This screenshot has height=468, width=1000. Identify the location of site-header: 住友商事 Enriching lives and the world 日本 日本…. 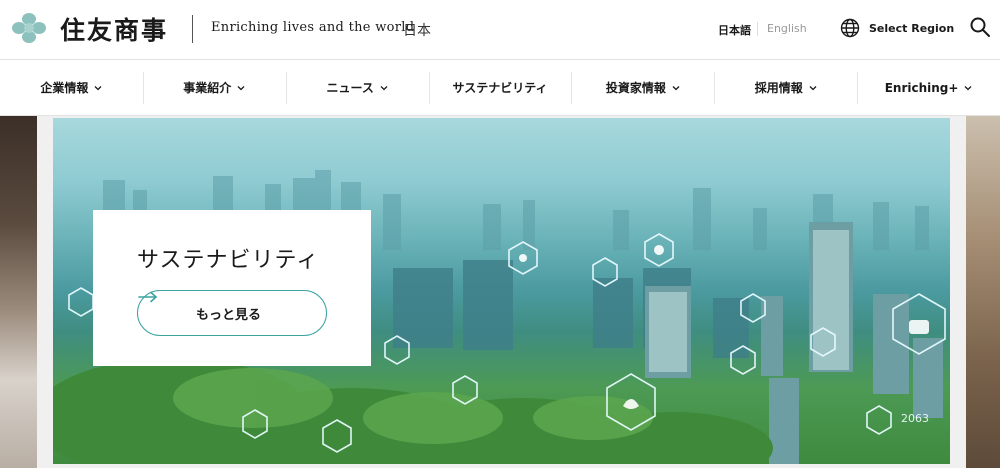
(500, 29).